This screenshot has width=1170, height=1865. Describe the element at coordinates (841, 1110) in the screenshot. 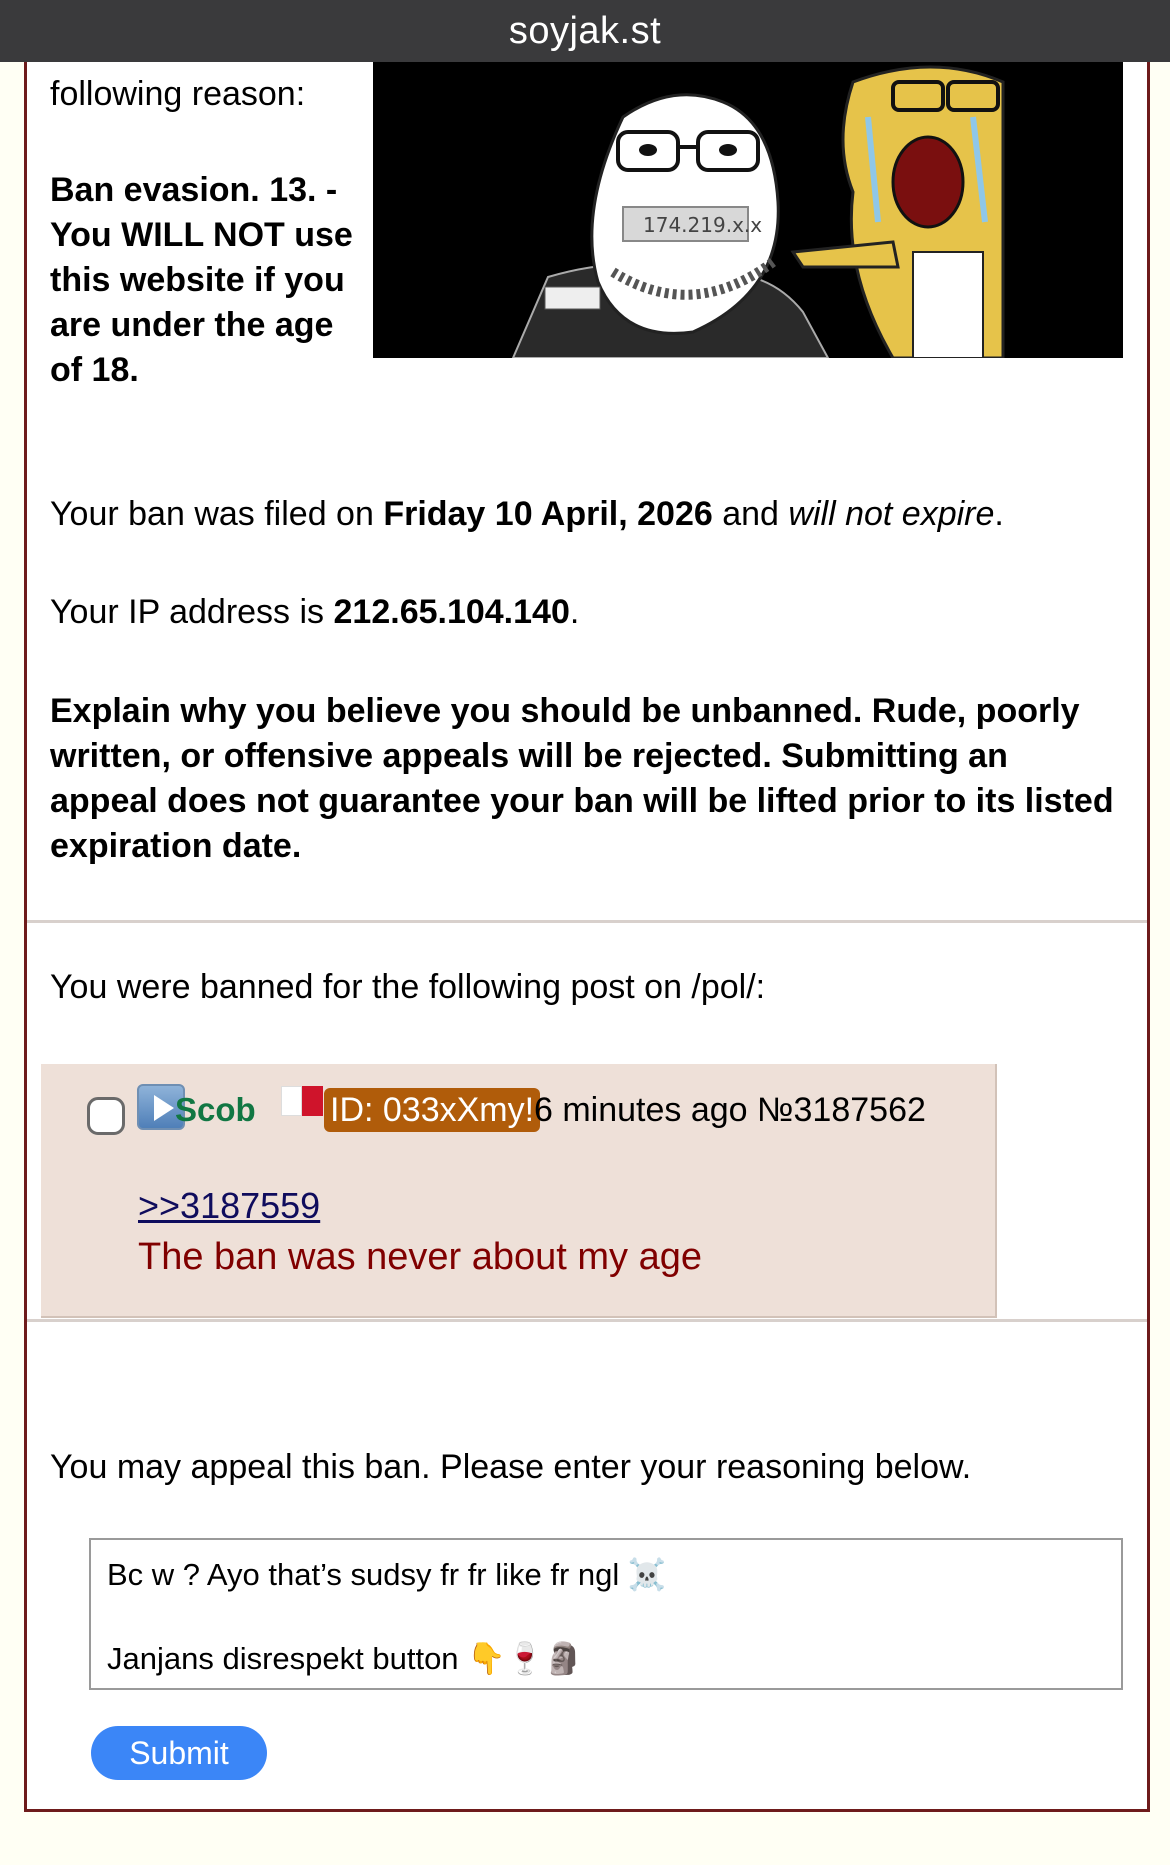

I see `post-number: №3187562` at that location.